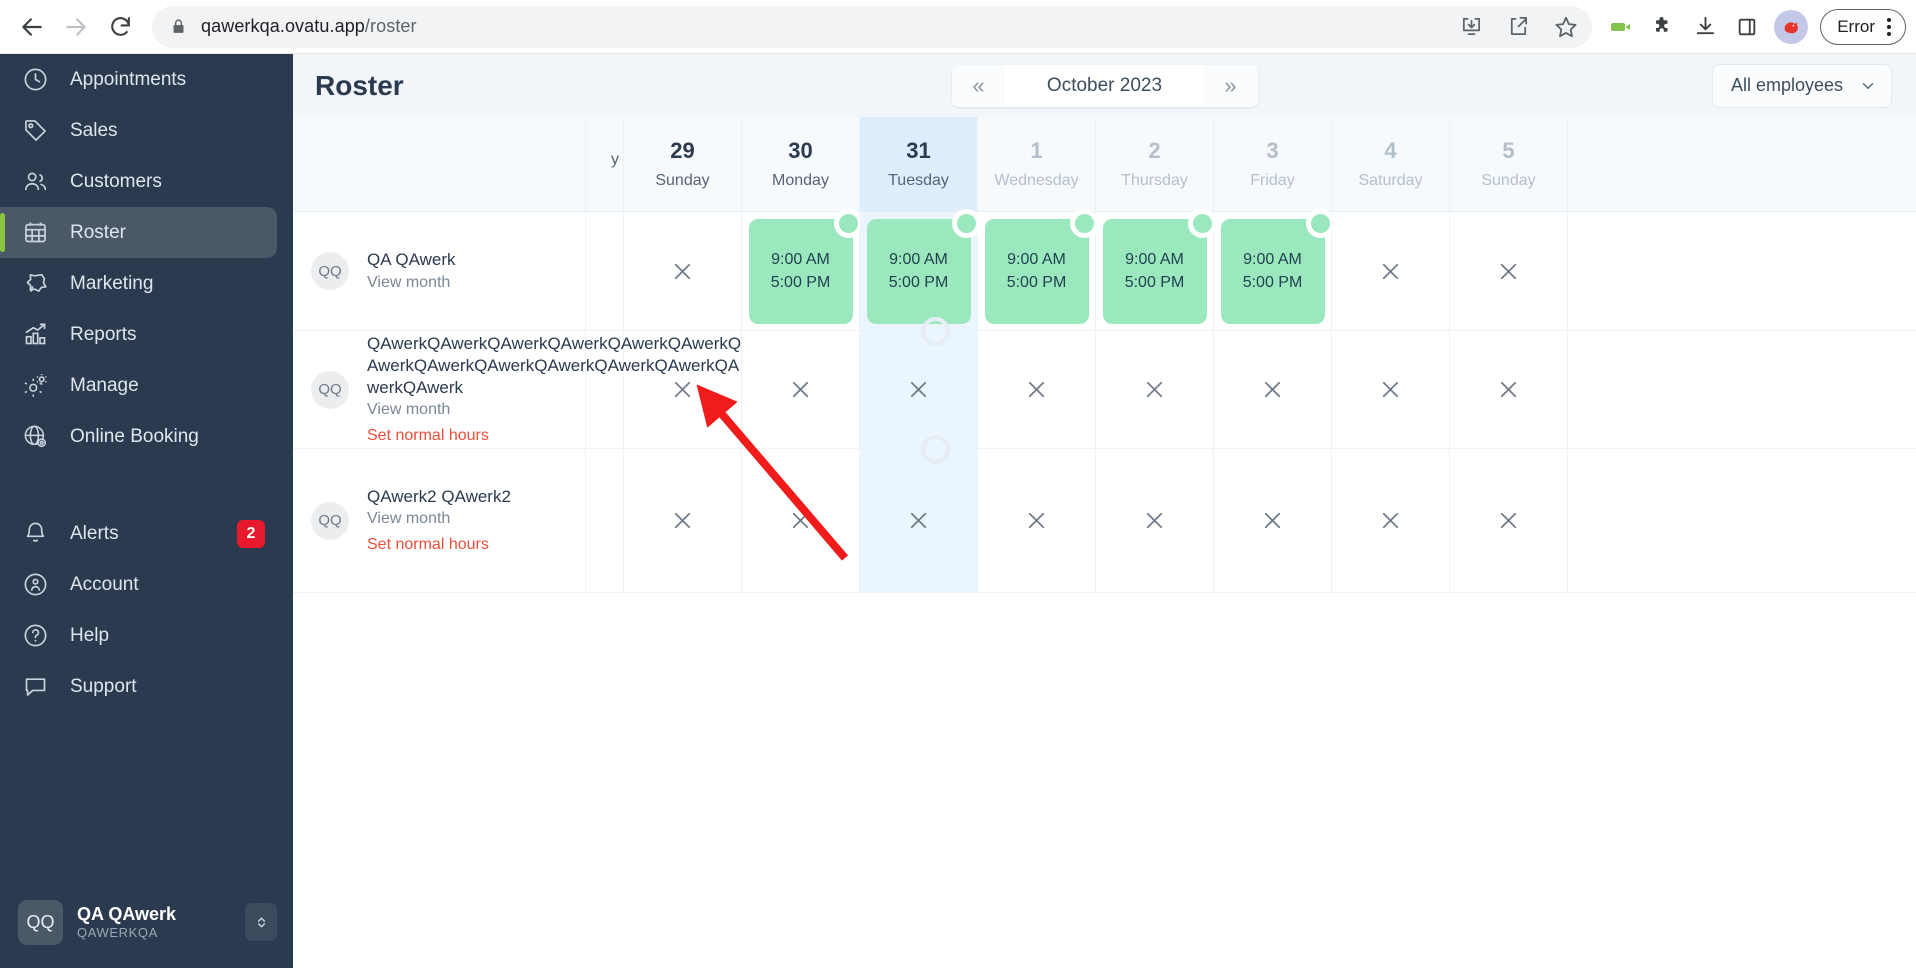 The width and height of the screenshot is (1916, 968). I want to click on forward-arrow-icon, so click(76, 26).